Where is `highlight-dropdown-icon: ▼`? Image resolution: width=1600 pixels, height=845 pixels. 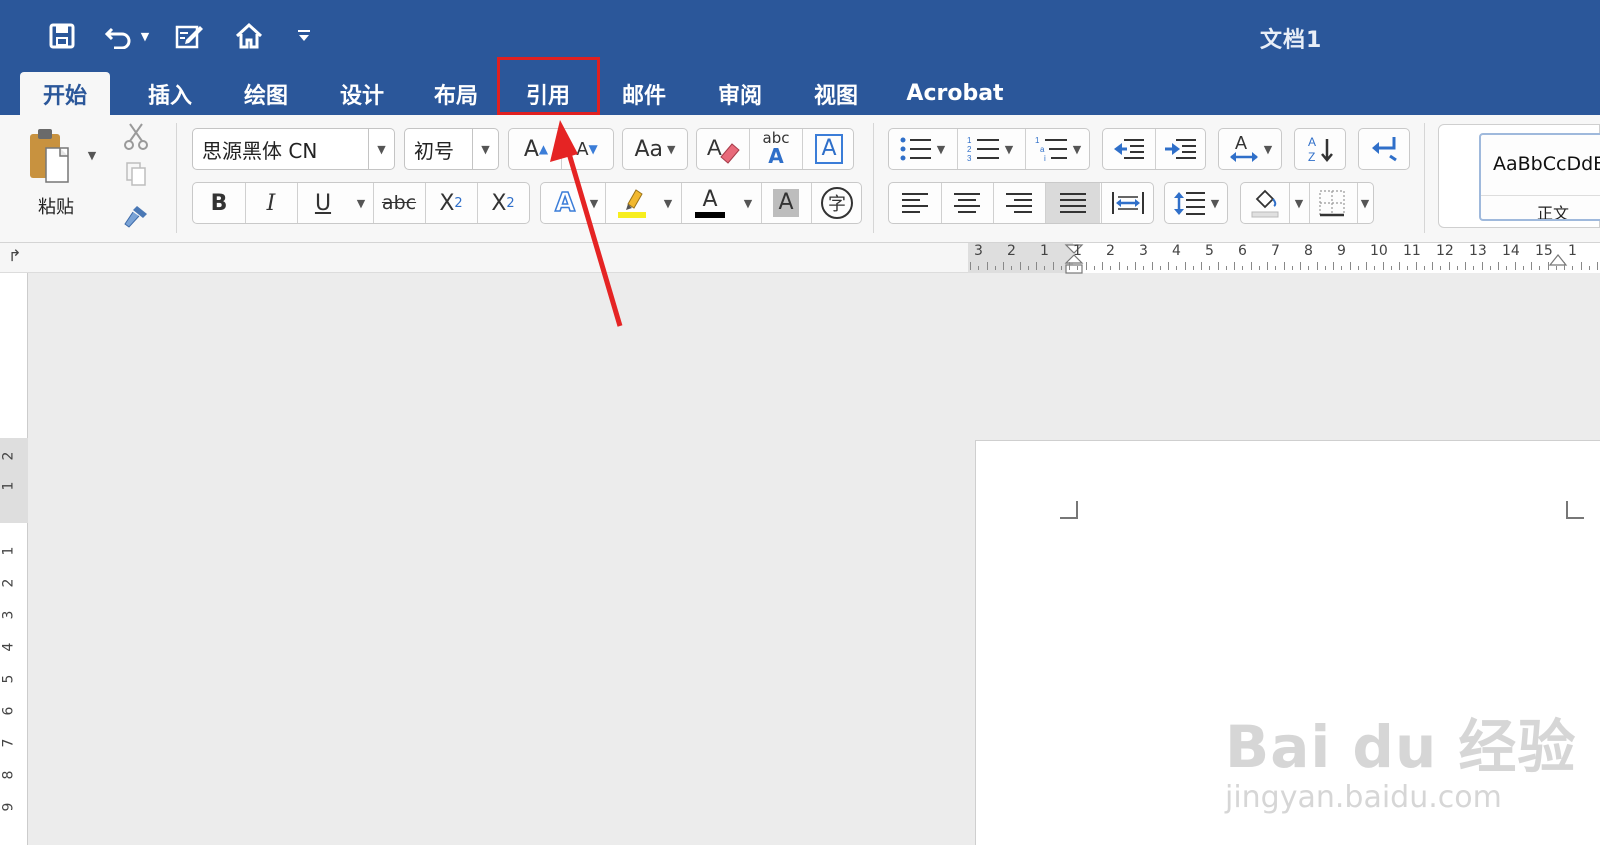
highlight-dropdown-icon: ▼ is located at coordinates (668, 203).